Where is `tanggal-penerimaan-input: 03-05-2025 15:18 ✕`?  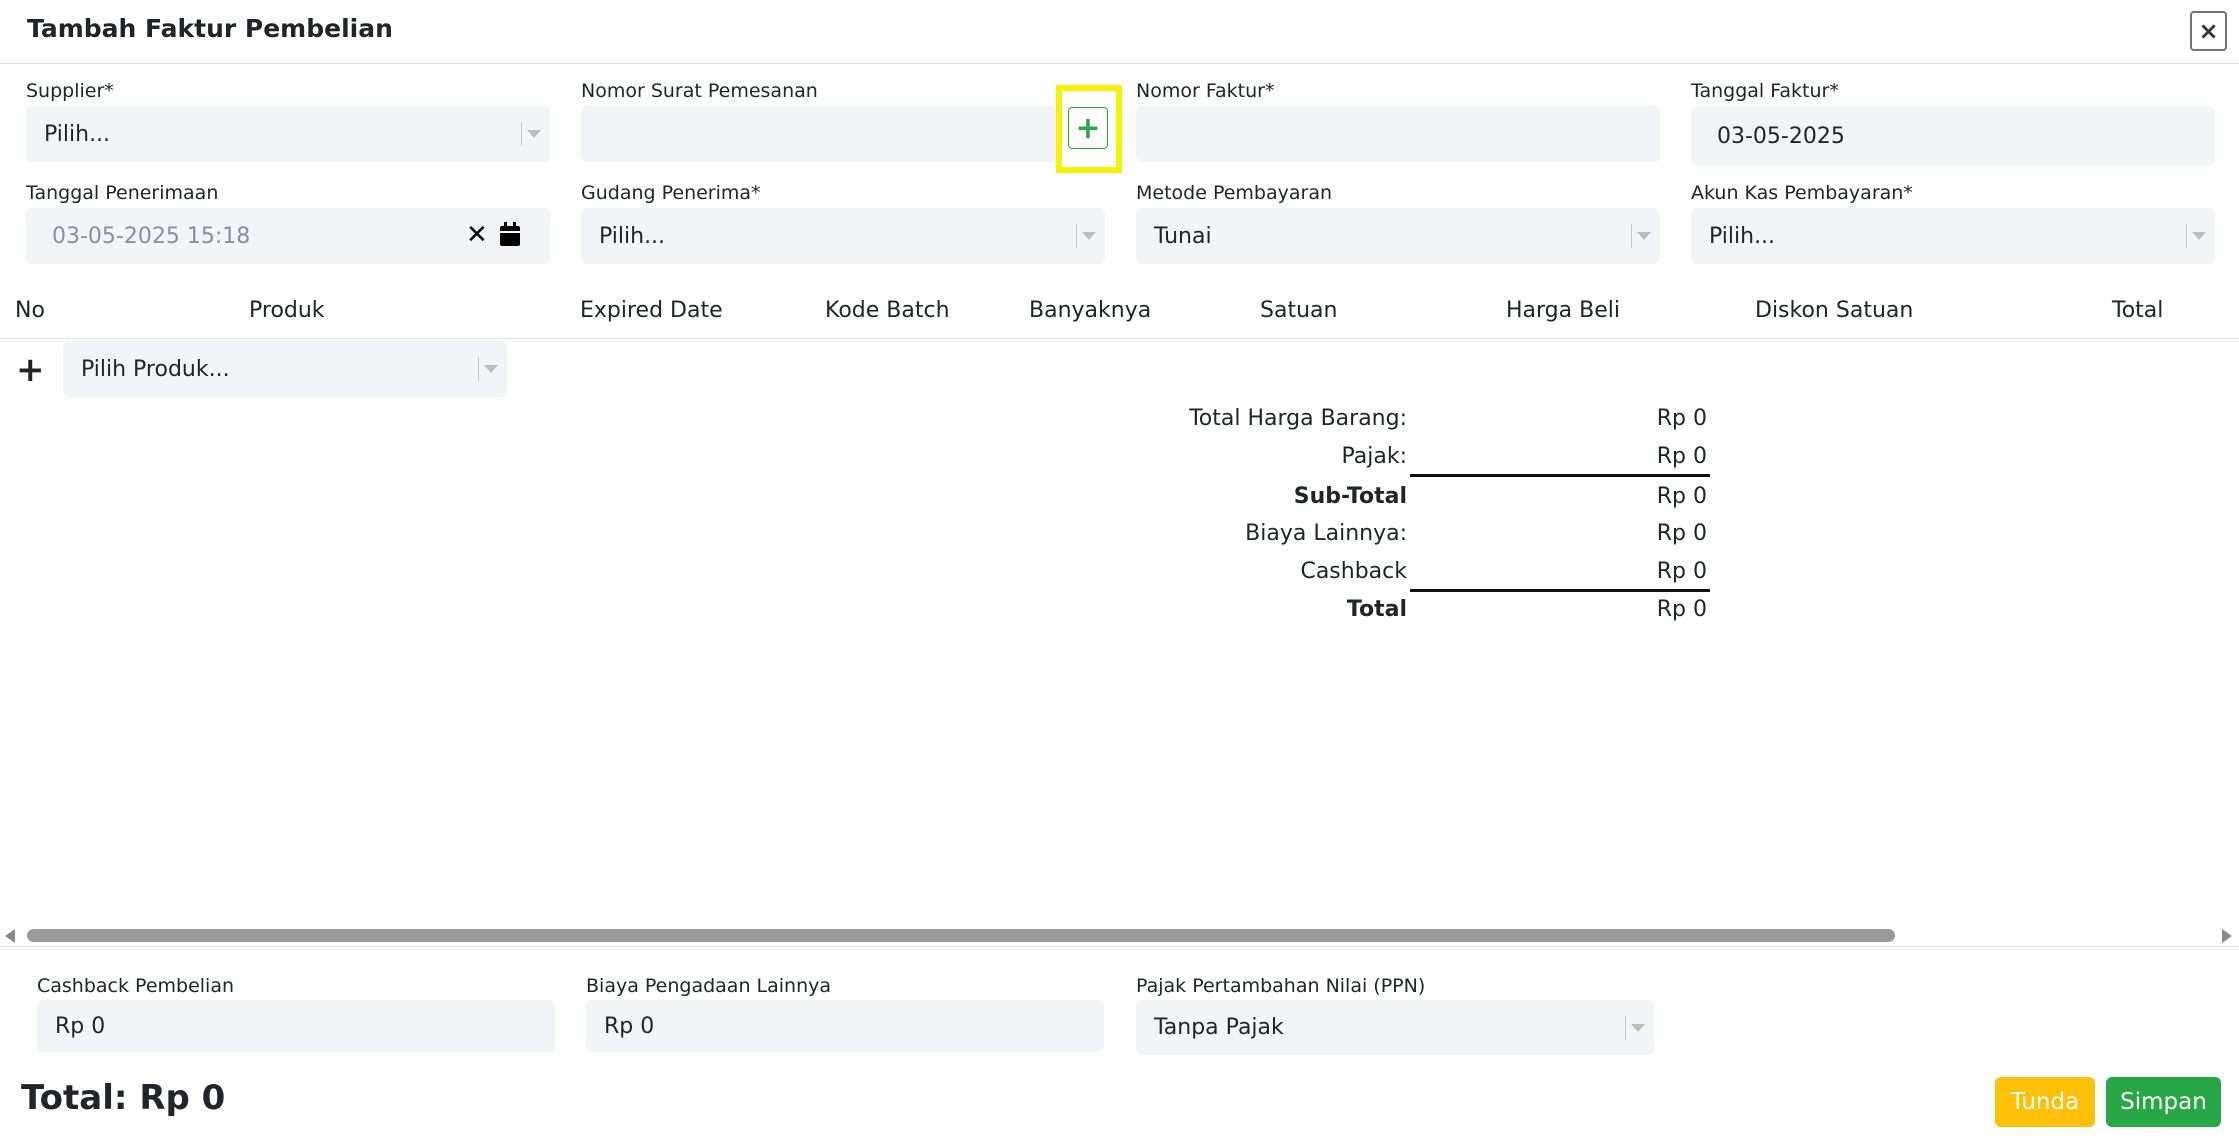 tanggal-penerimaan-input: 03-05-2025 15:18 ✕ is located at coordinates (288, 236).